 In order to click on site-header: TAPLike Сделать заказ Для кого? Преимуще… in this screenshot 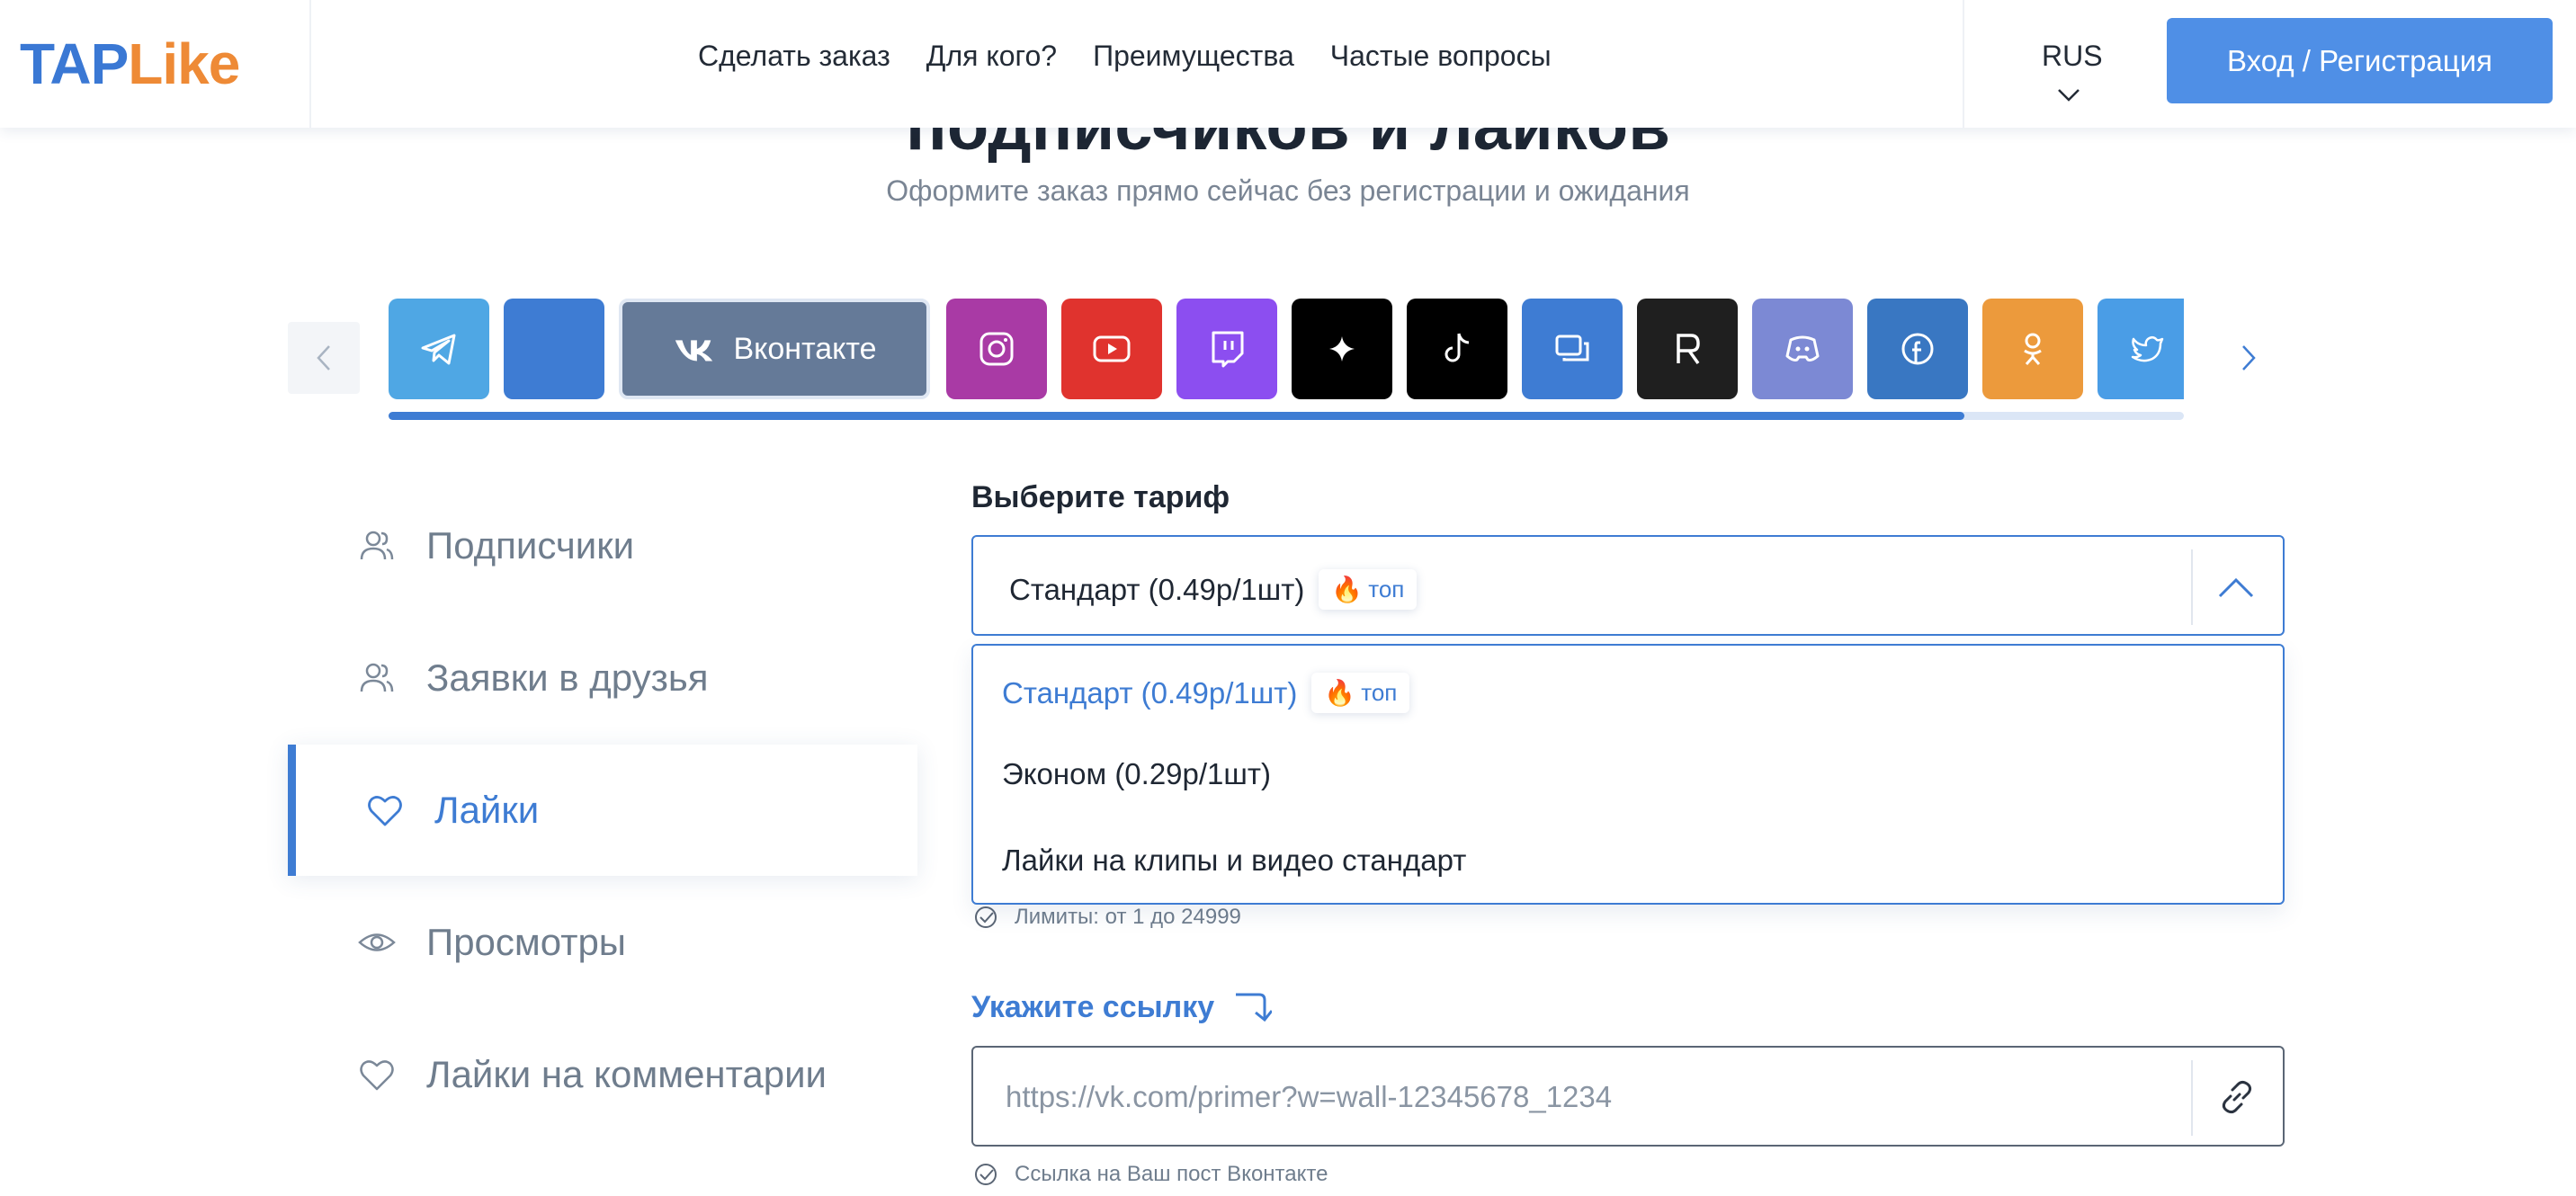, I will do `click(1288, 64)`.